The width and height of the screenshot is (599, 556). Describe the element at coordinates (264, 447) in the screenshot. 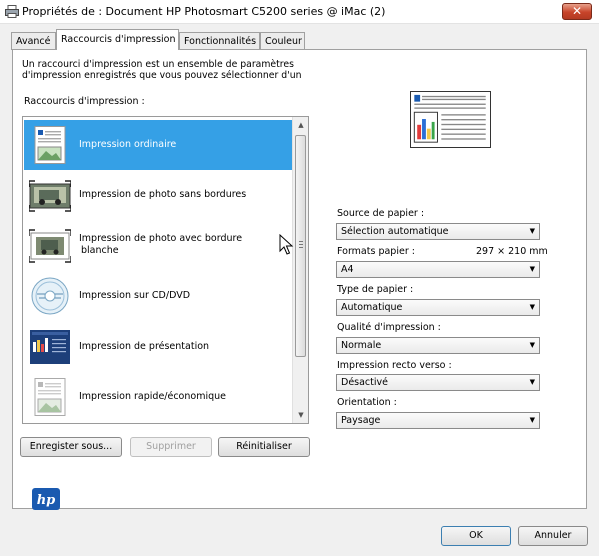

I see `reset-button: Réinitialiser` at that location.